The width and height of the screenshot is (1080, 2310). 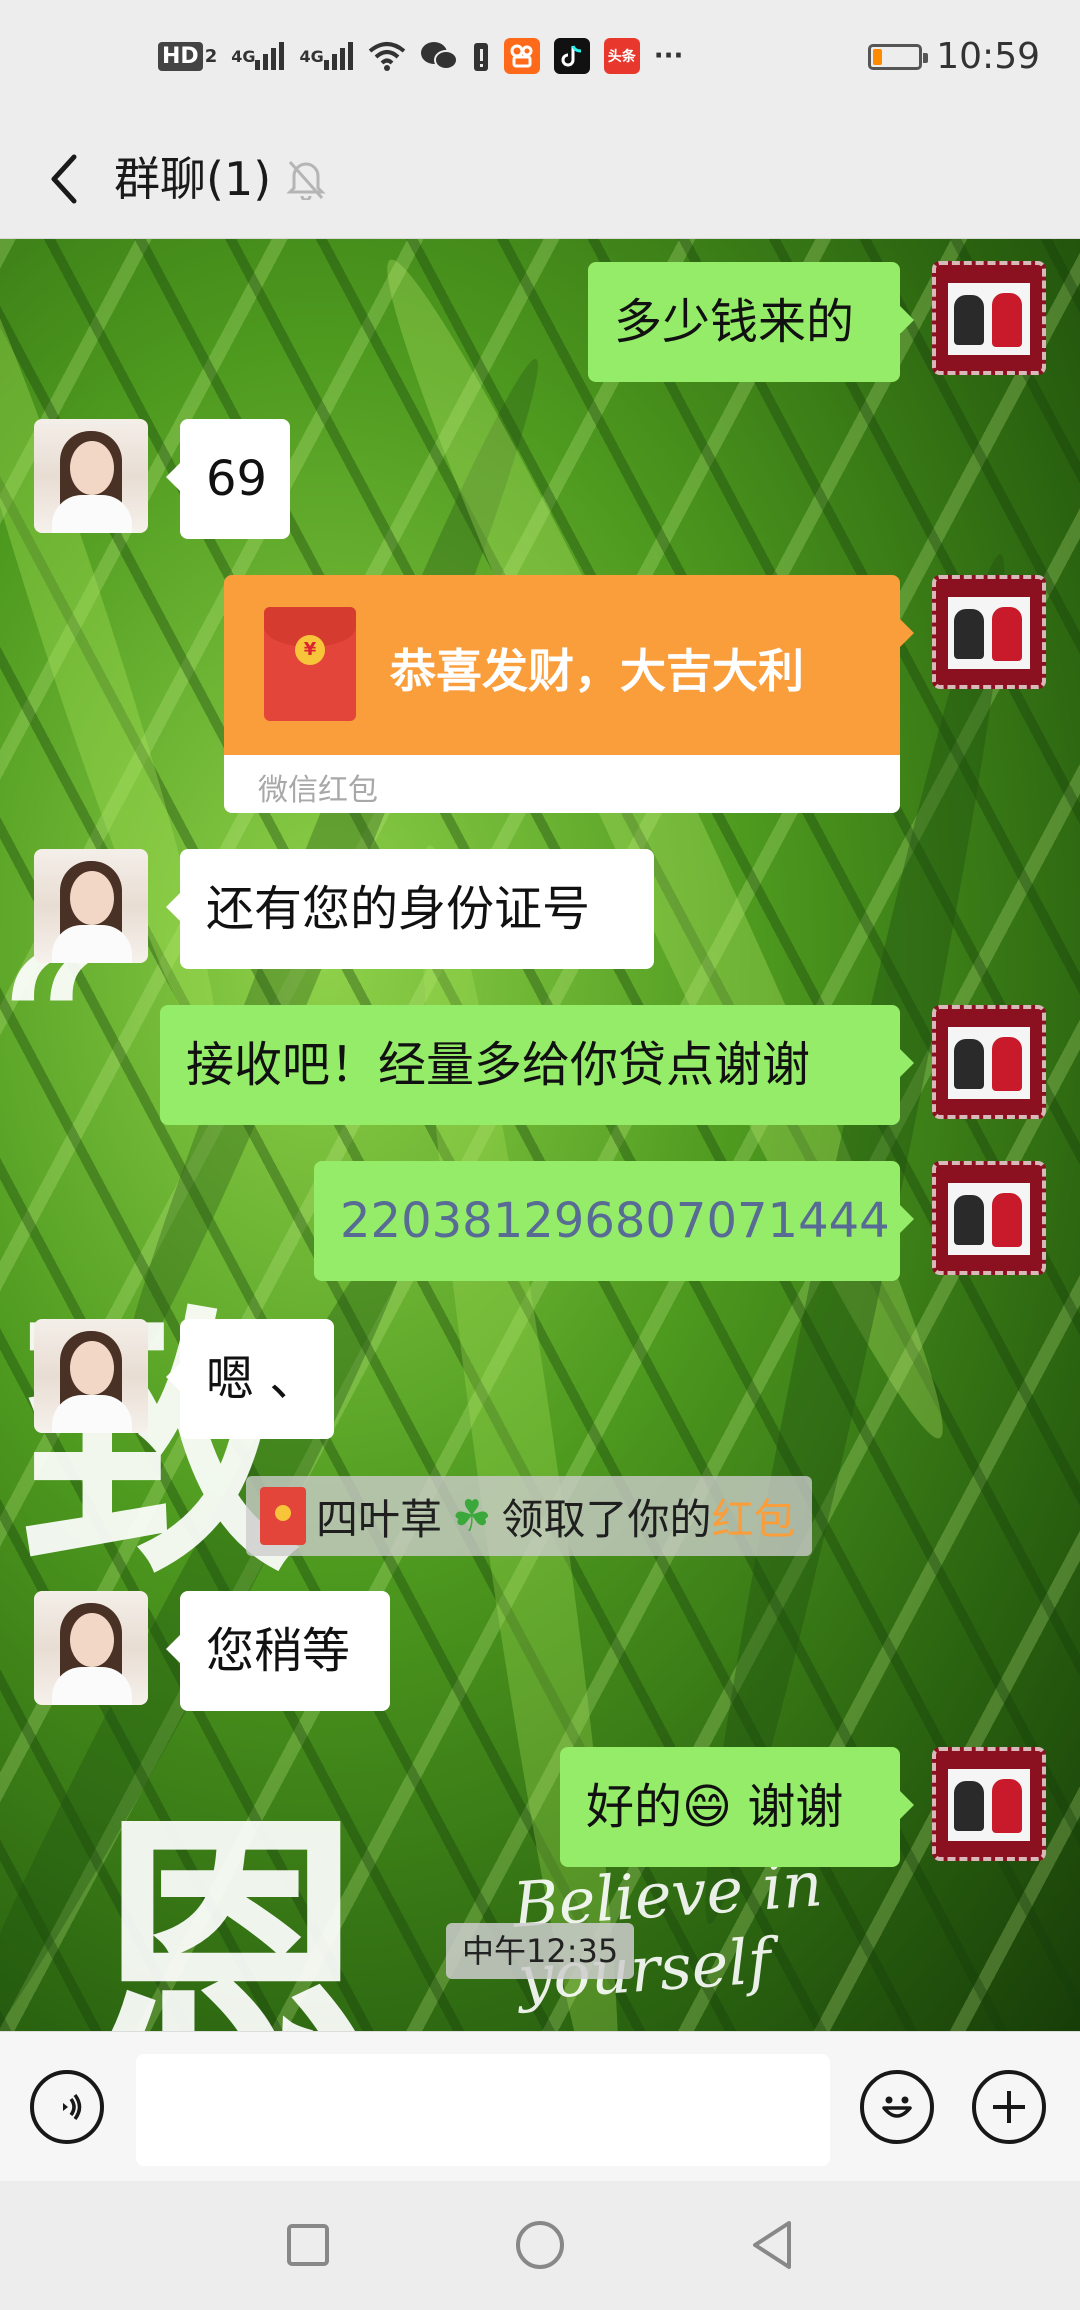 What do you see at coordinates (258, 56) in the screenshot?
I see `signal-icon: 4G` at bounding box center [258, 56].